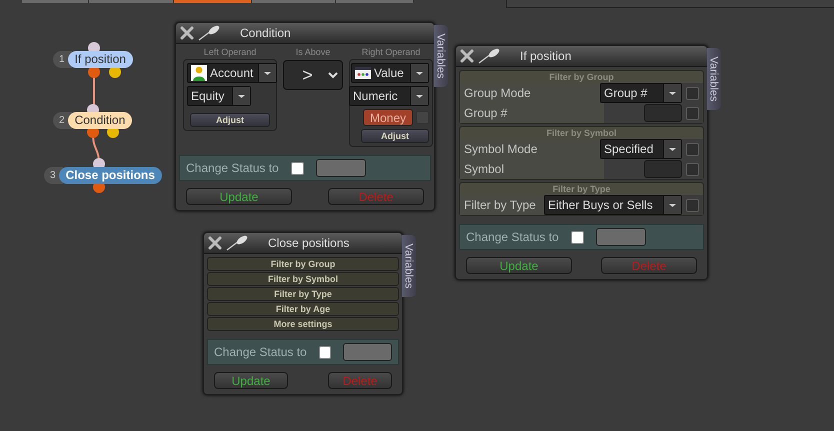  I want to click on person-icon, so click(199, 73).